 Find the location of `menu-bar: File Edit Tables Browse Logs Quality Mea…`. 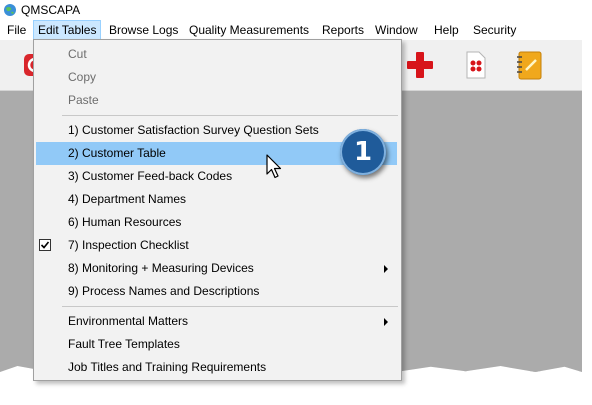

menu-bar: File Edit Tables Browse Logs Quality Mea… is located at coordinates (291, 30).